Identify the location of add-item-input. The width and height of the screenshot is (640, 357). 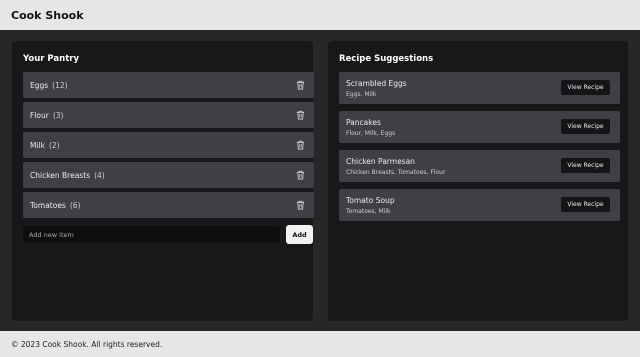
(151, 234).